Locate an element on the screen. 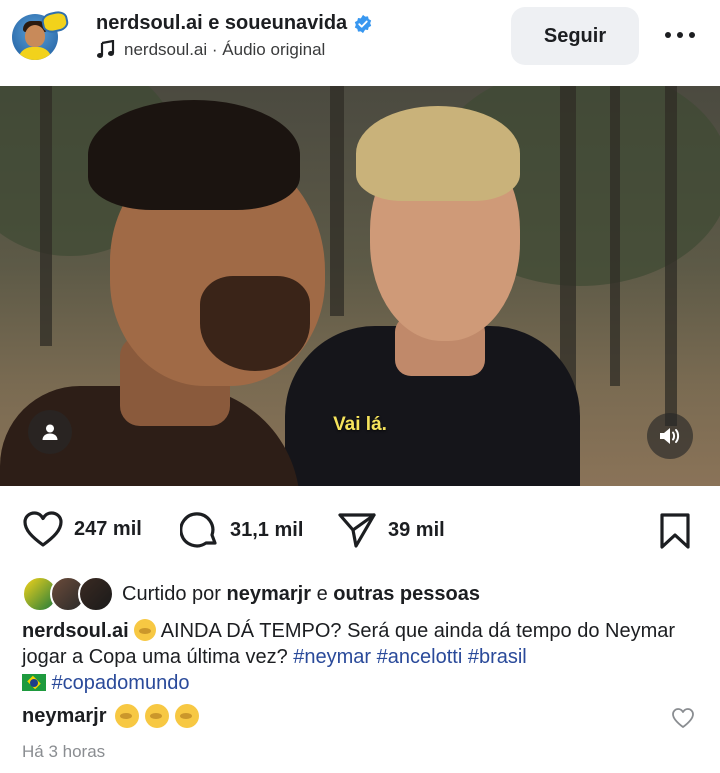 This screenshot has width=720, height=773. speaker-icon is located at coordinates (670, 436).